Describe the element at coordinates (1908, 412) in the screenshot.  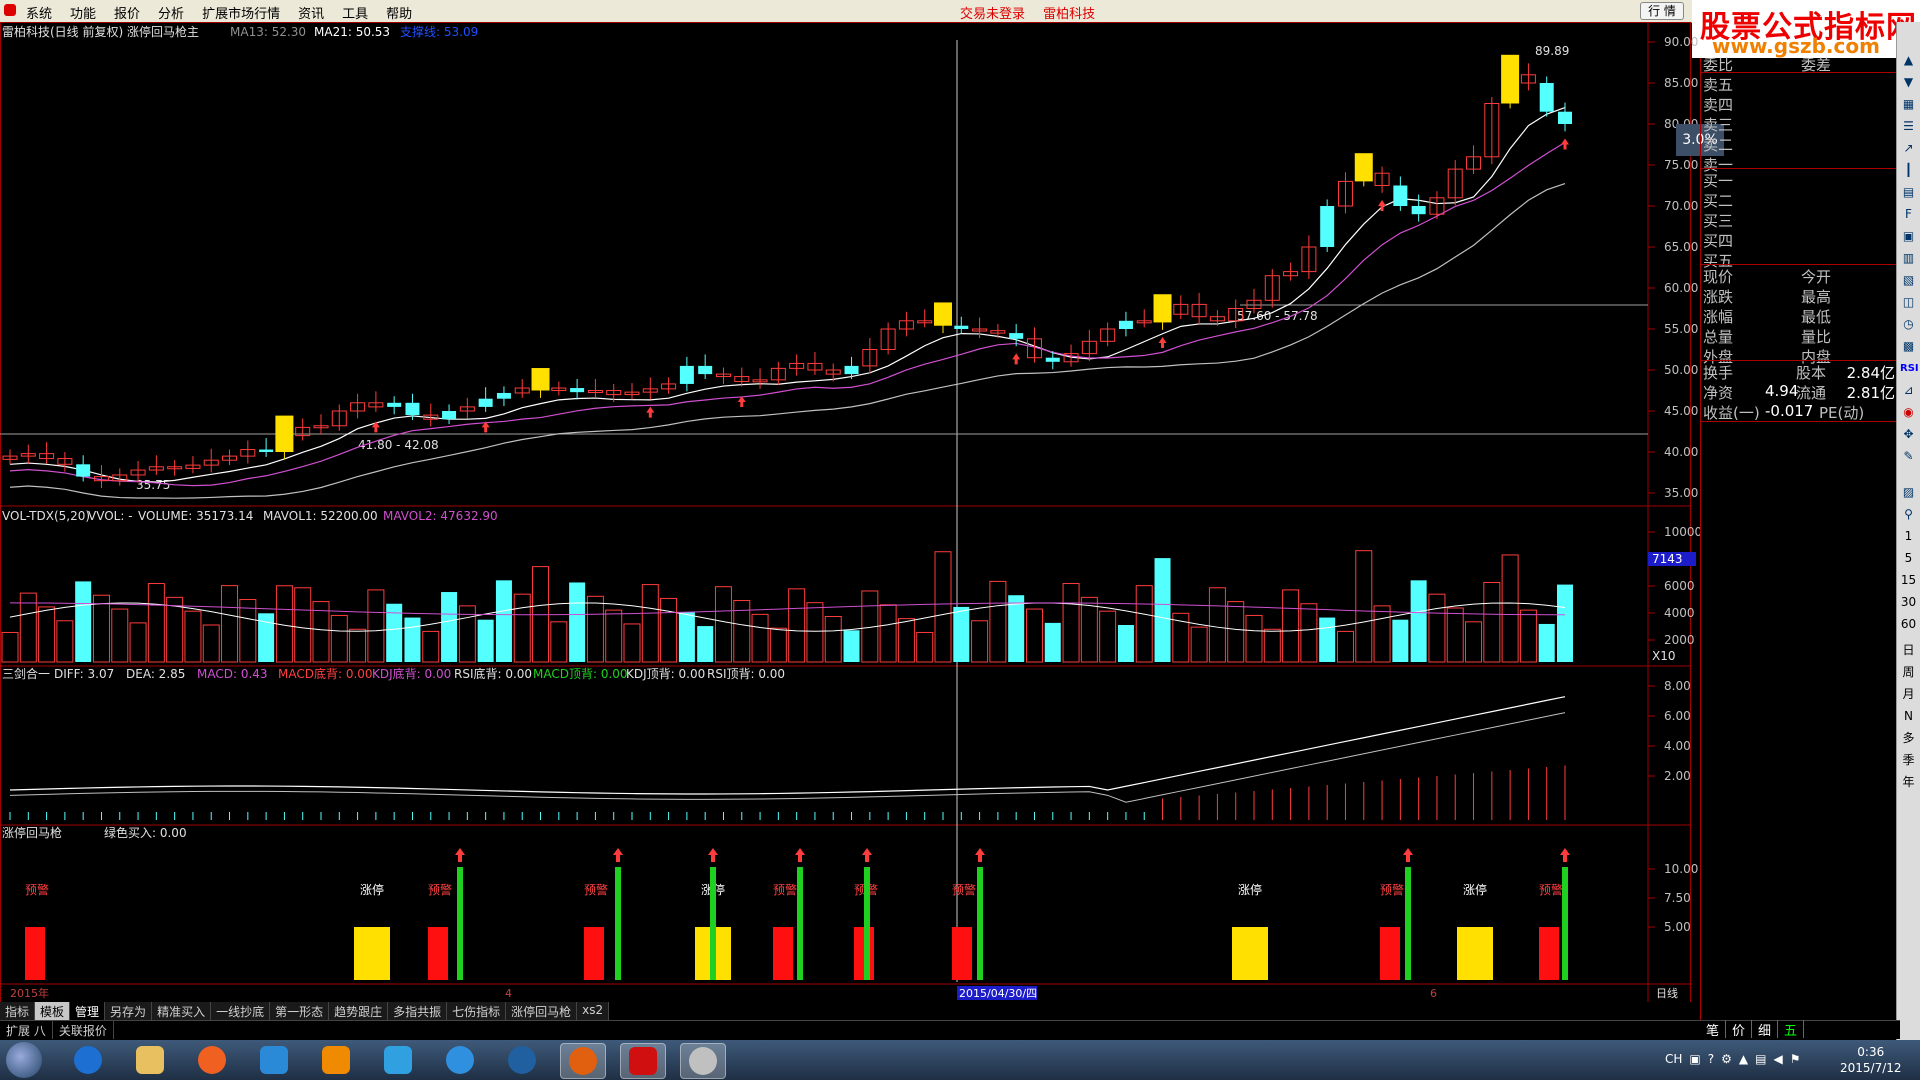
I see `toolbar-circle-icon: ◉` at that location.